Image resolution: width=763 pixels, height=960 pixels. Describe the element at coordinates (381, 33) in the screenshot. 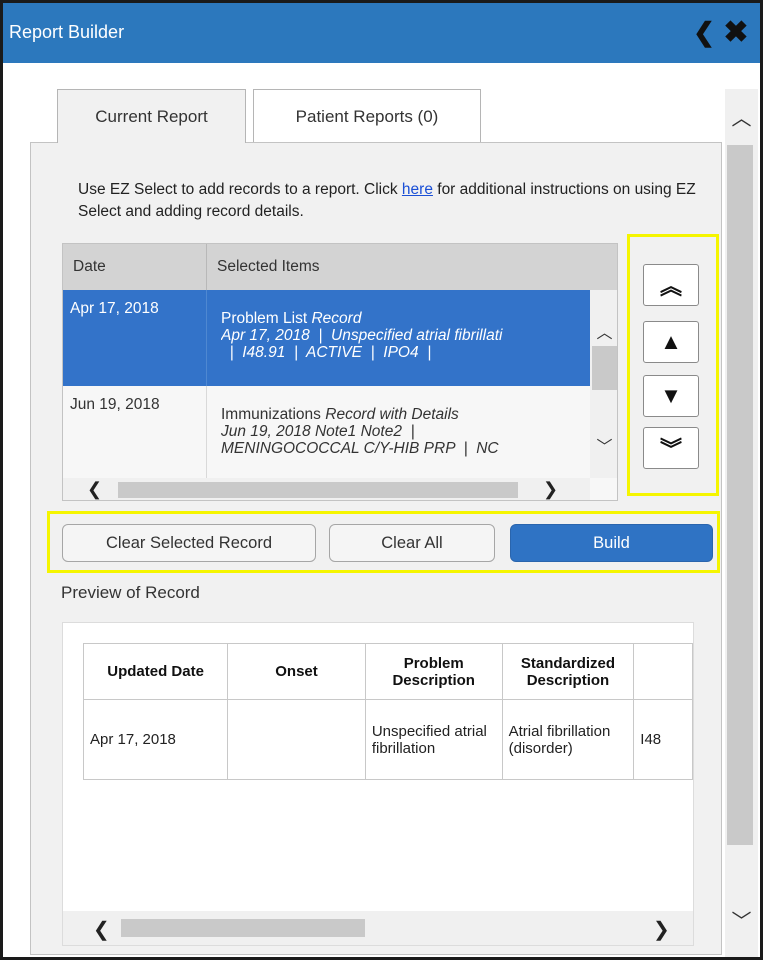

I see `title-bar: Report Builder ❮ ✖` at that location.